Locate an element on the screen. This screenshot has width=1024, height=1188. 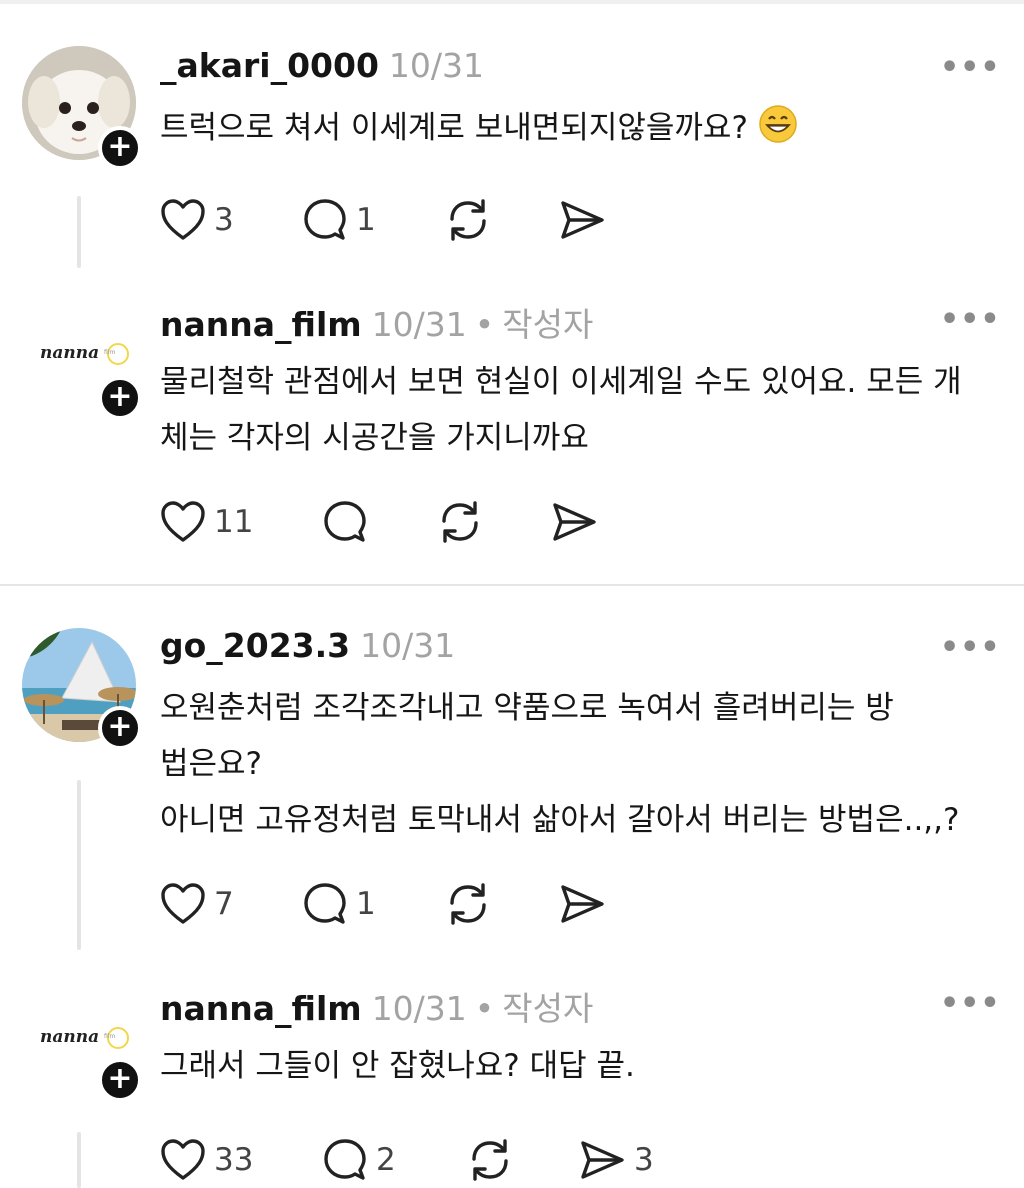
username: go_2023.3 is located at coordinates (255, 645).